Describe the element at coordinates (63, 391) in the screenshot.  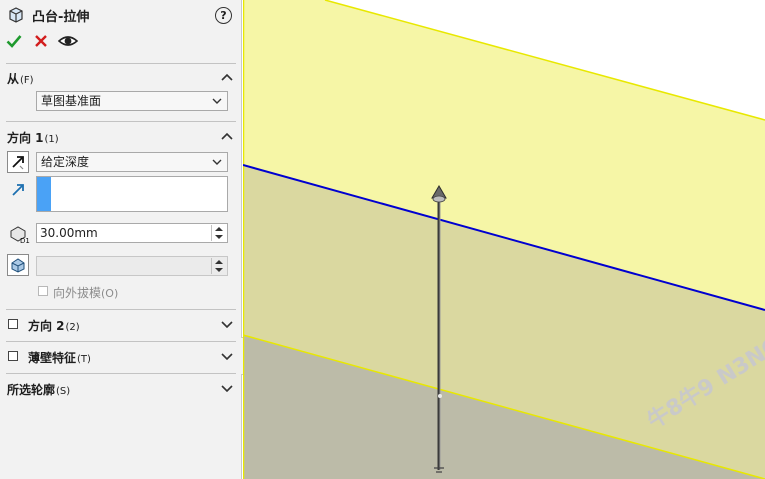
I see `selected-contours-shortcut: (S)` at that location.